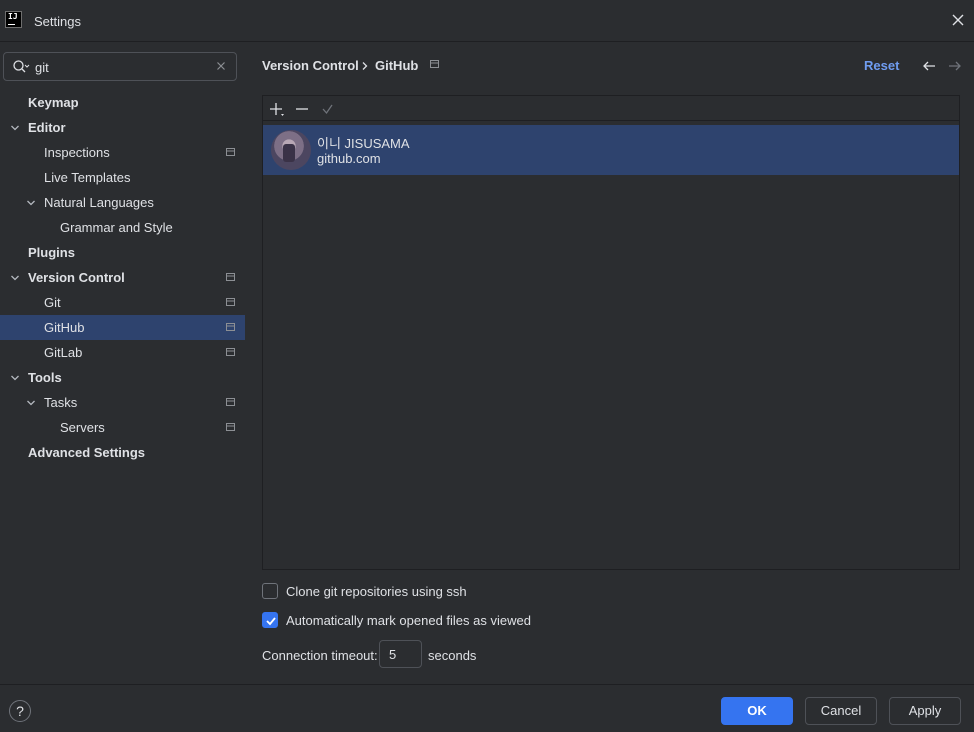 This screenshot has height=732, width=974. I want to click on checkmark-icon, so click(271, 621).